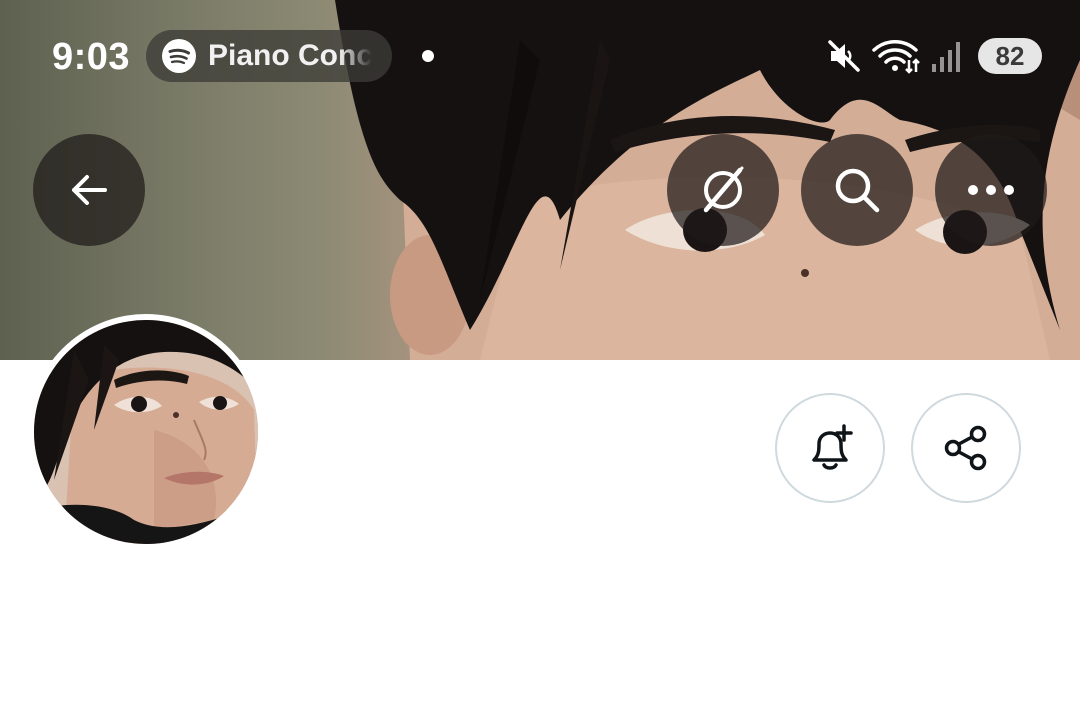 This screenshot has height=706, width=1080. I want to click on battery-indicator: 82, so click(1010, 56).